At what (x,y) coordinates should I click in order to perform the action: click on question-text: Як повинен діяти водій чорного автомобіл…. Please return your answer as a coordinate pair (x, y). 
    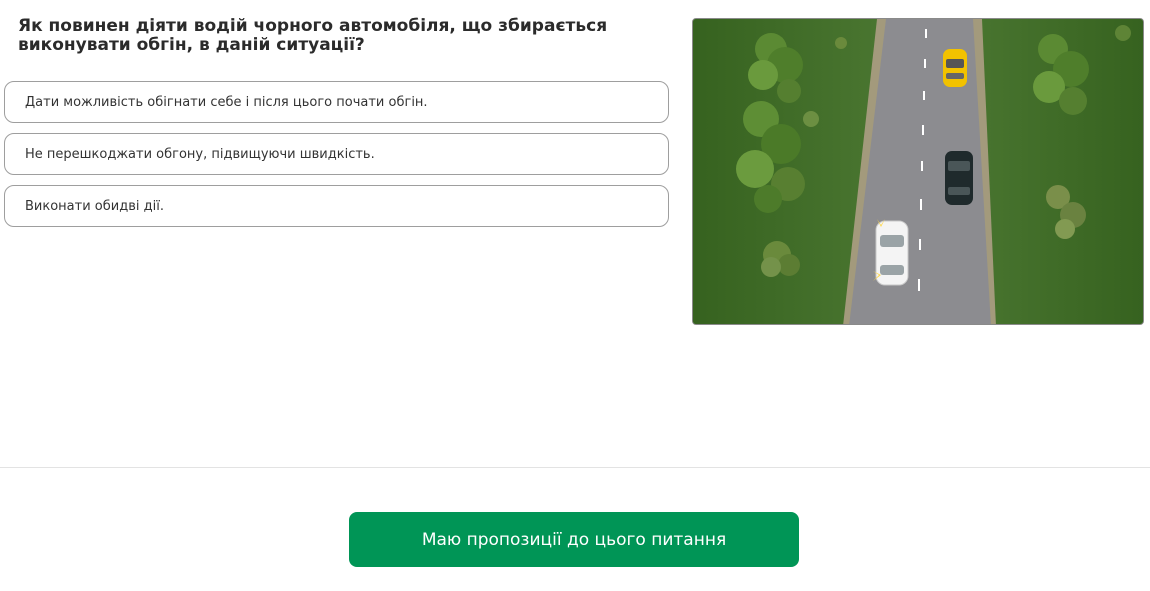
    Looking at the image, I should click on (313, 35).